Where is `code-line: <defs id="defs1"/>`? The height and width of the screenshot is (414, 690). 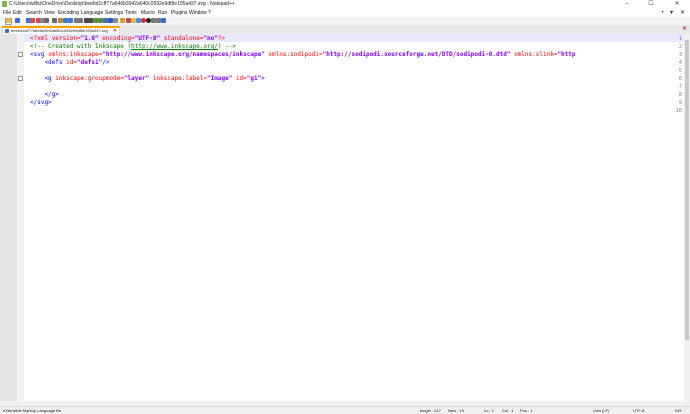
code-line: <defs id="defs1"/> is located at coordinates (357, 63).